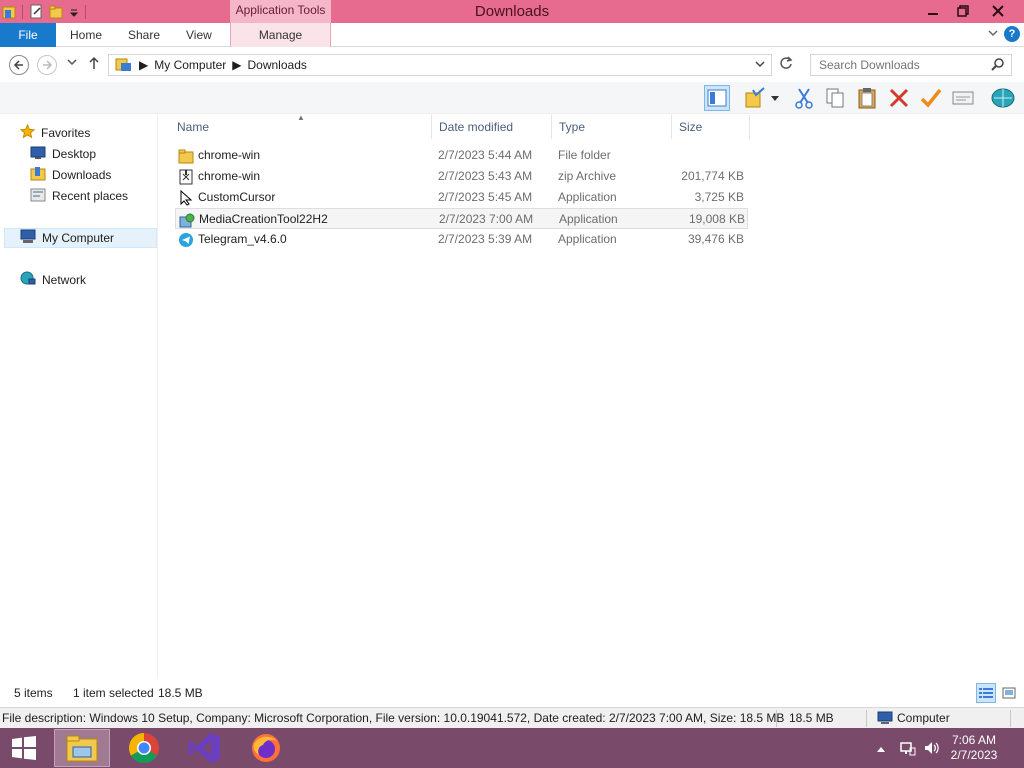 The height and width of the screenshot is (768, 1024). Describe the element at coordinates (899, 98) in the screenshot. I see `delete-icon` at that location.